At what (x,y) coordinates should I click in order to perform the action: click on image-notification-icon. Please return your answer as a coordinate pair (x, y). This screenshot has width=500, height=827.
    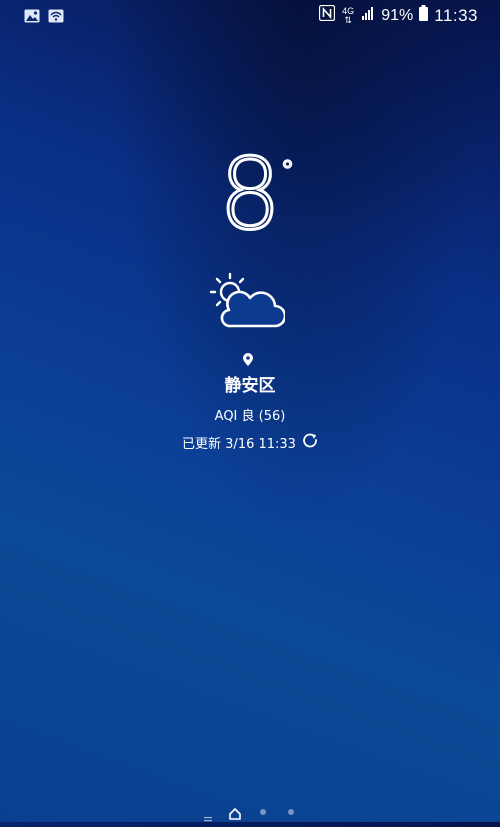
    Looking at the image, I should click on (32, 15).